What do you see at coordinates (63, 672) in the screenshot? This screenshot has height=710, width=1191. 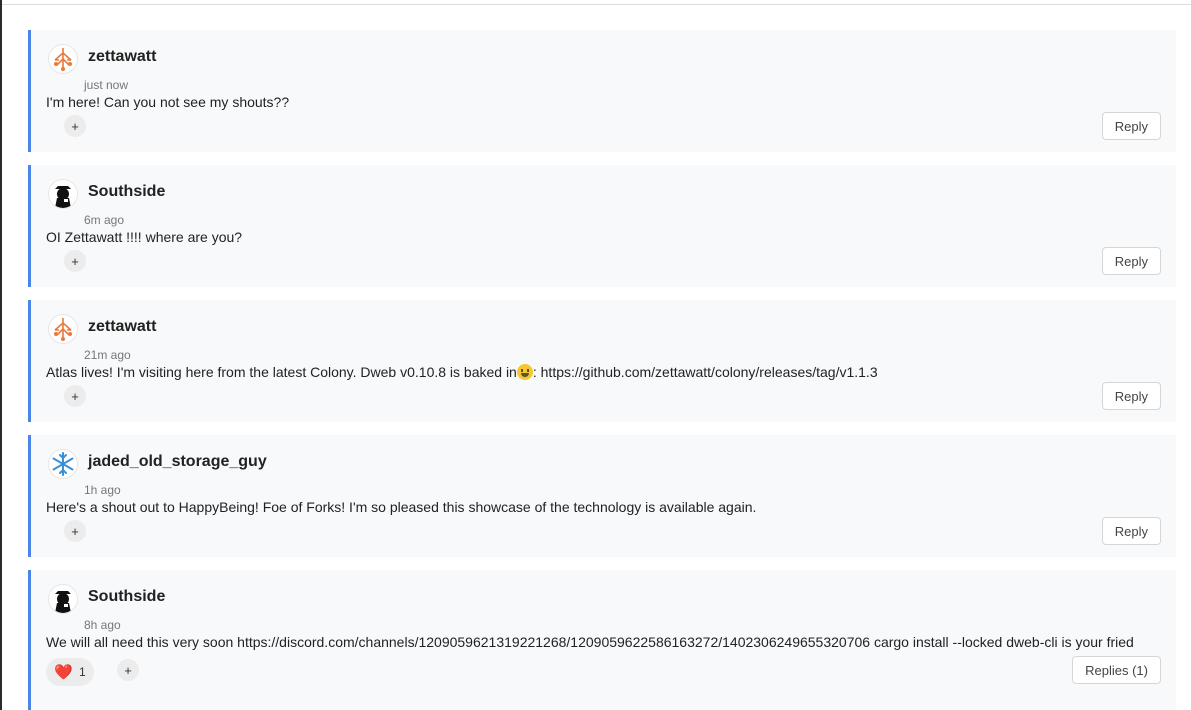 I see `heart-icon: ❤️` at bounding box center [63, 672].